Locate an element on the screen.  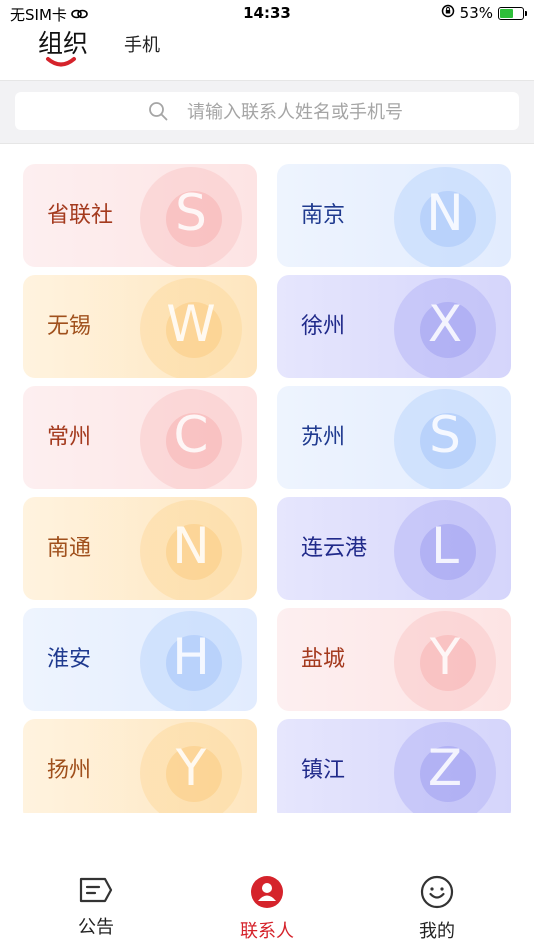
card-letter: Z is located at coordinates (445, 768).